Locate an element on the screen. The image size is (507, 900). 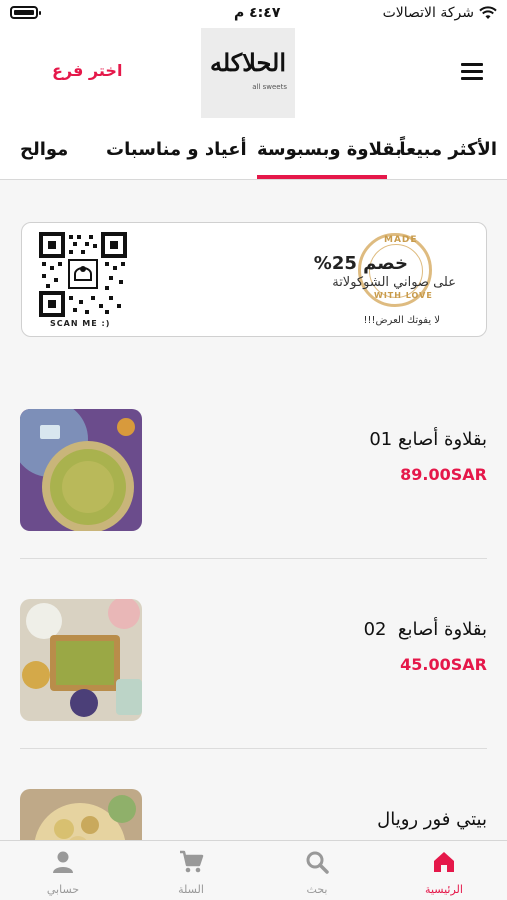
nav-search-label: بحث is located at coordinates (317, 889).